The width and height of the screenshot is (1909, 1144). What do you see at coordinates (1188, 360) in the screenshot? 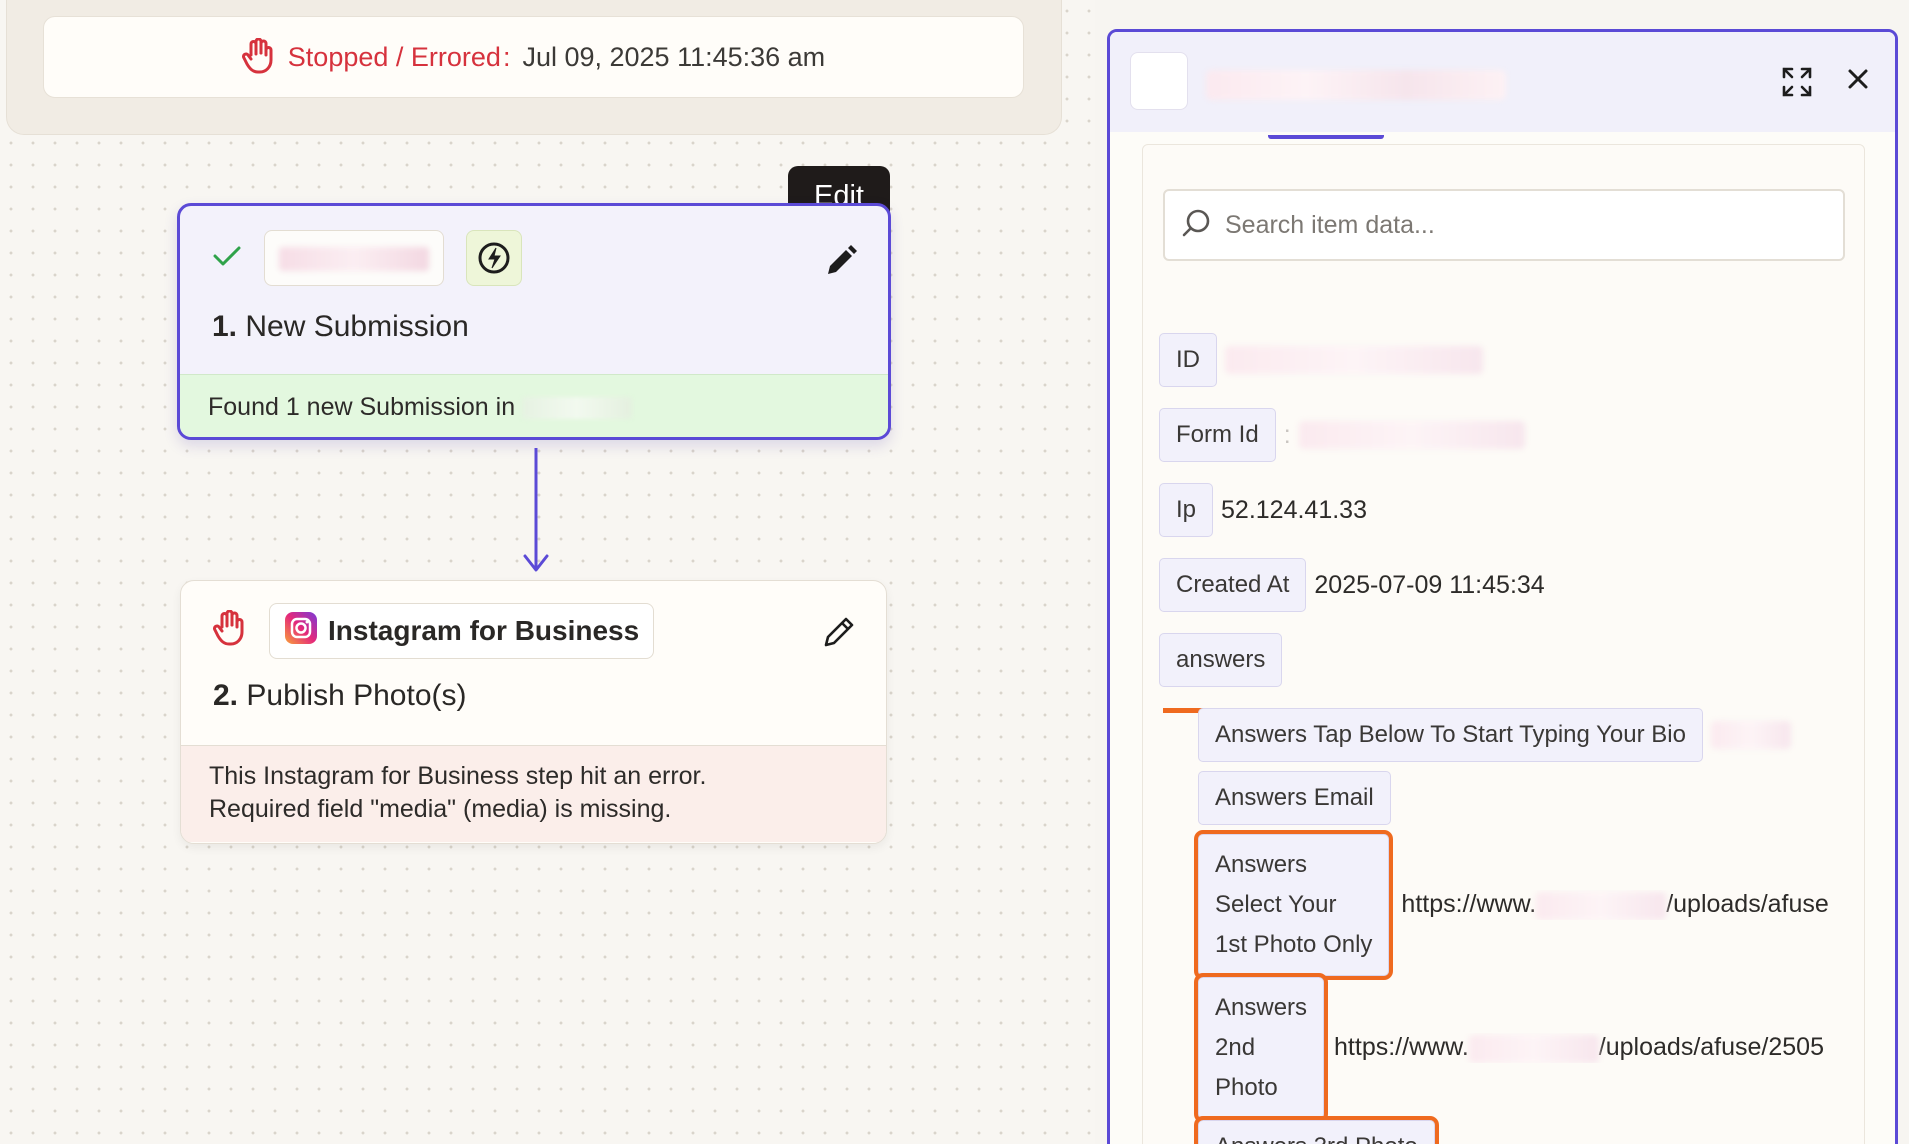
I see `field-key-id: ID` at bounding box center [1188, 360].